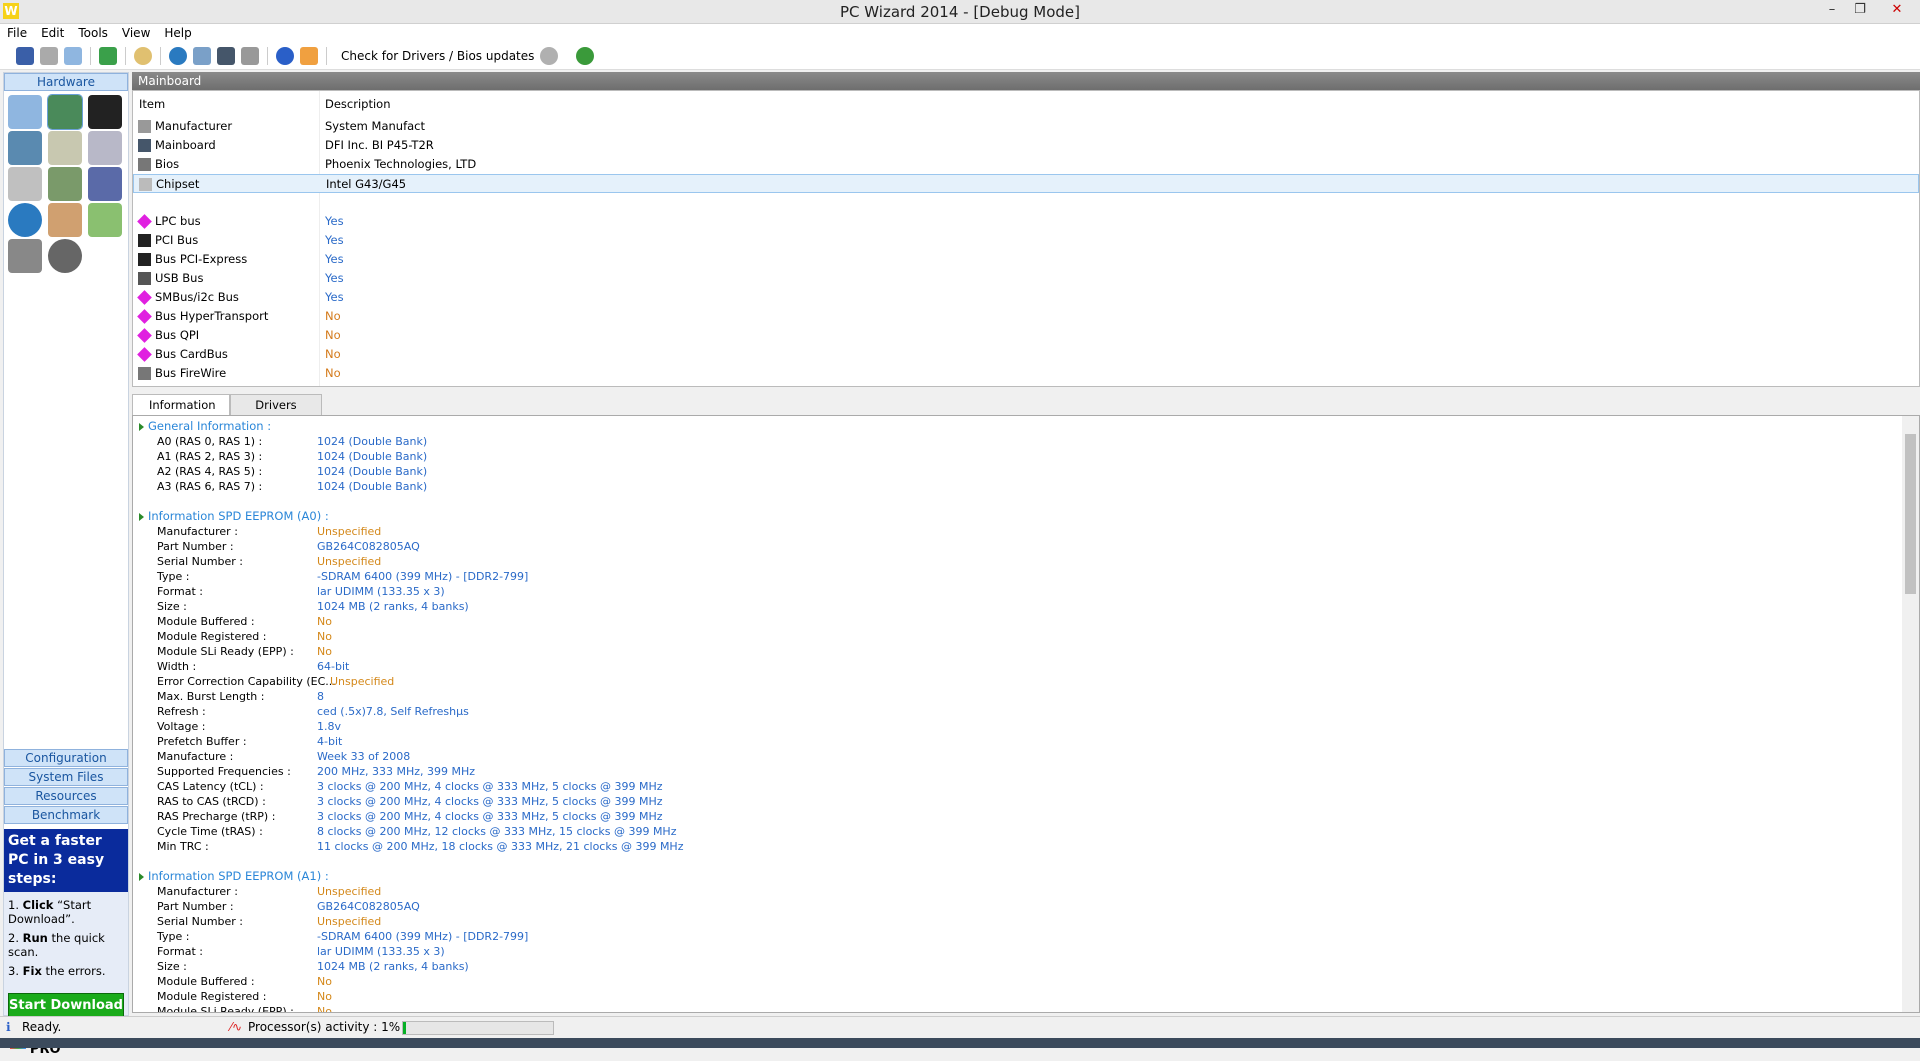 Image resolution: width=1920 pixels, height=1061 pixels. What do you see at coordinates (1026, 221) in the screenshot?
I see `table-row: LPC bus Yes` at bounding box center [1026, 221].